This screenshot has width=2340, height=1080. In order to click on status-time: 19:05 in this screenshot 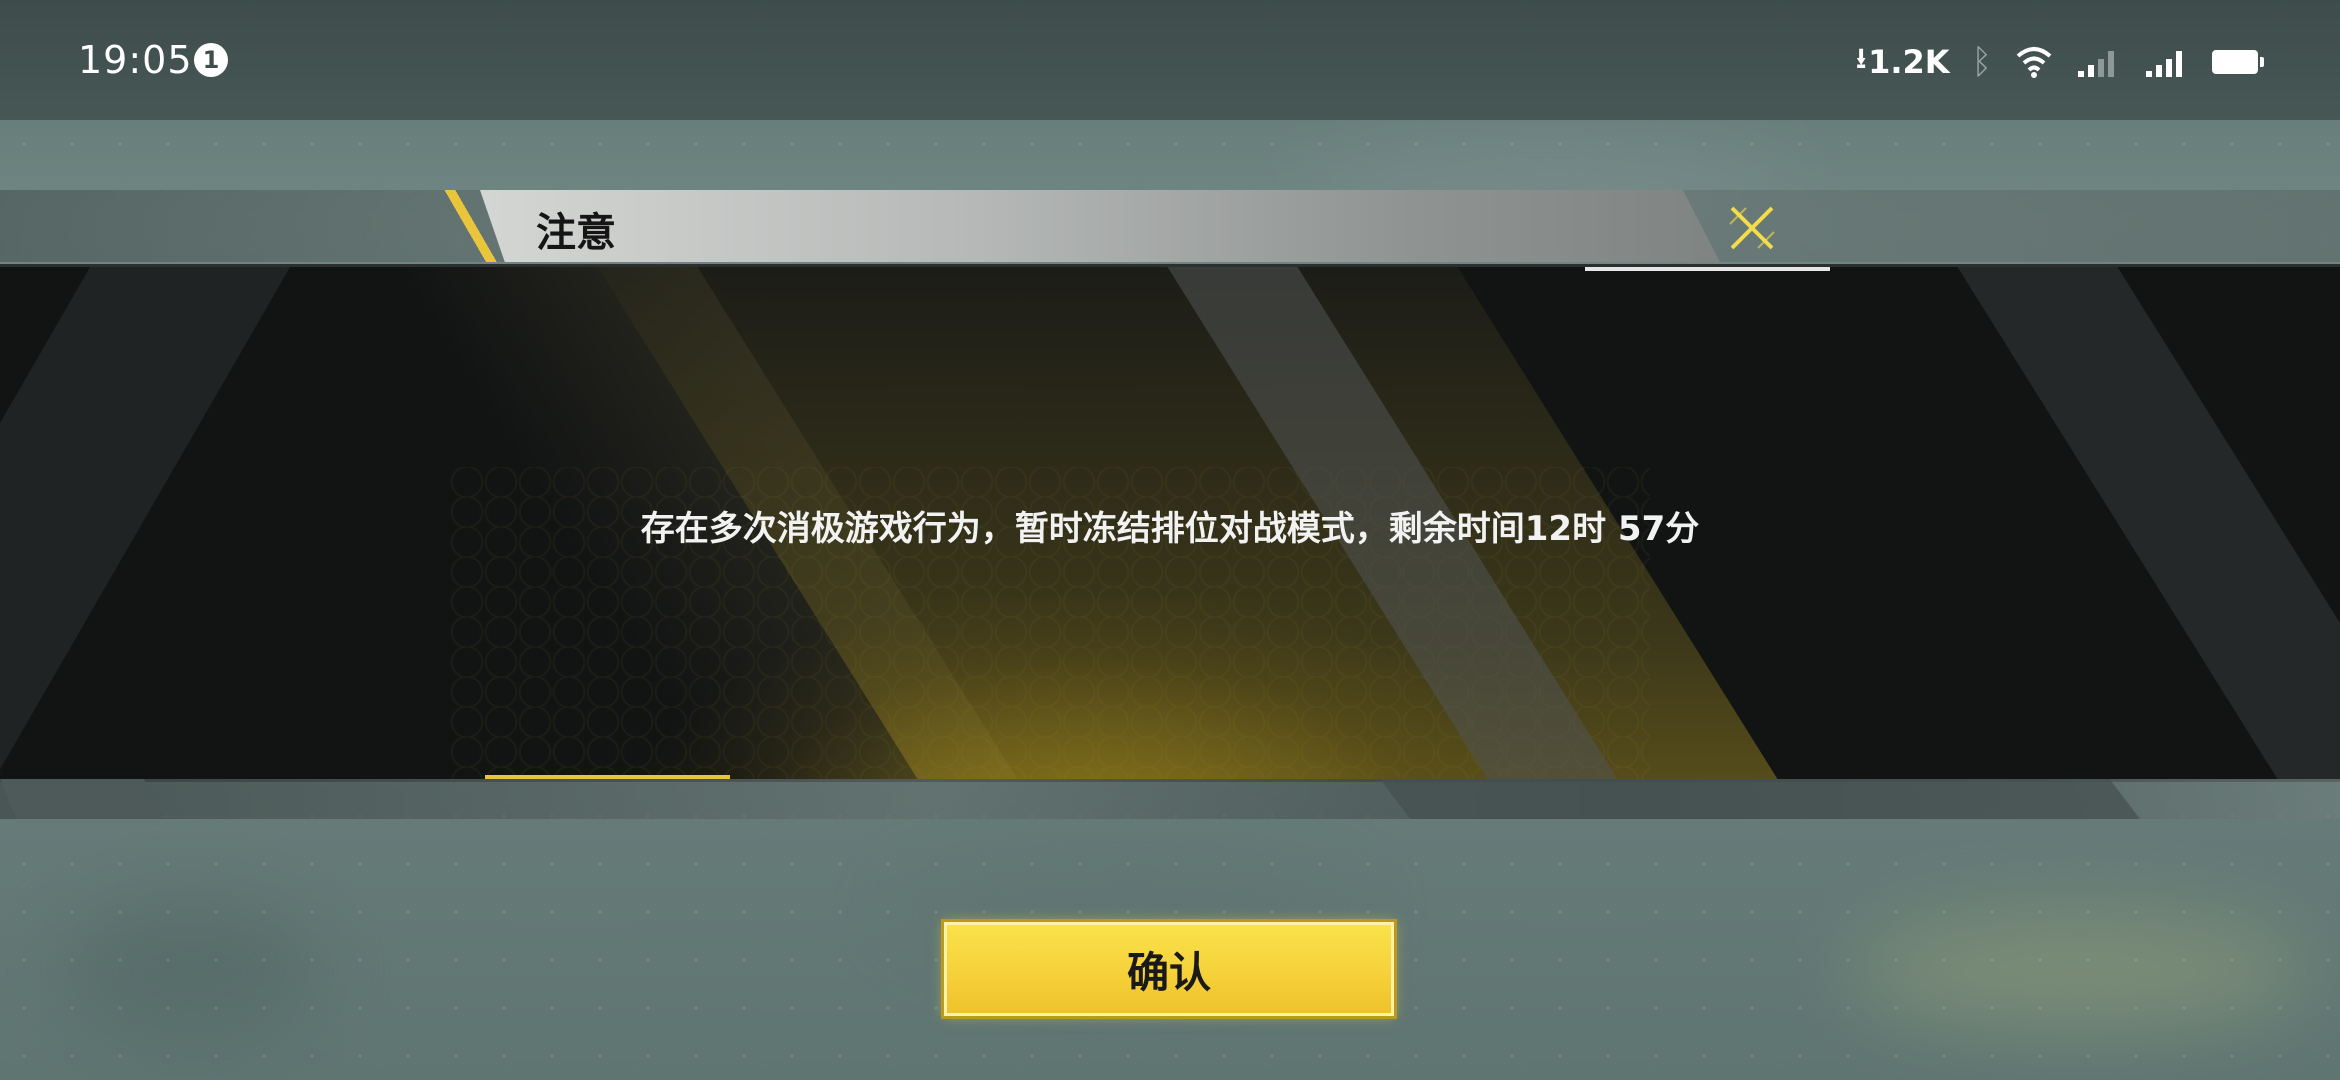, I will do `click(135, 60)`.